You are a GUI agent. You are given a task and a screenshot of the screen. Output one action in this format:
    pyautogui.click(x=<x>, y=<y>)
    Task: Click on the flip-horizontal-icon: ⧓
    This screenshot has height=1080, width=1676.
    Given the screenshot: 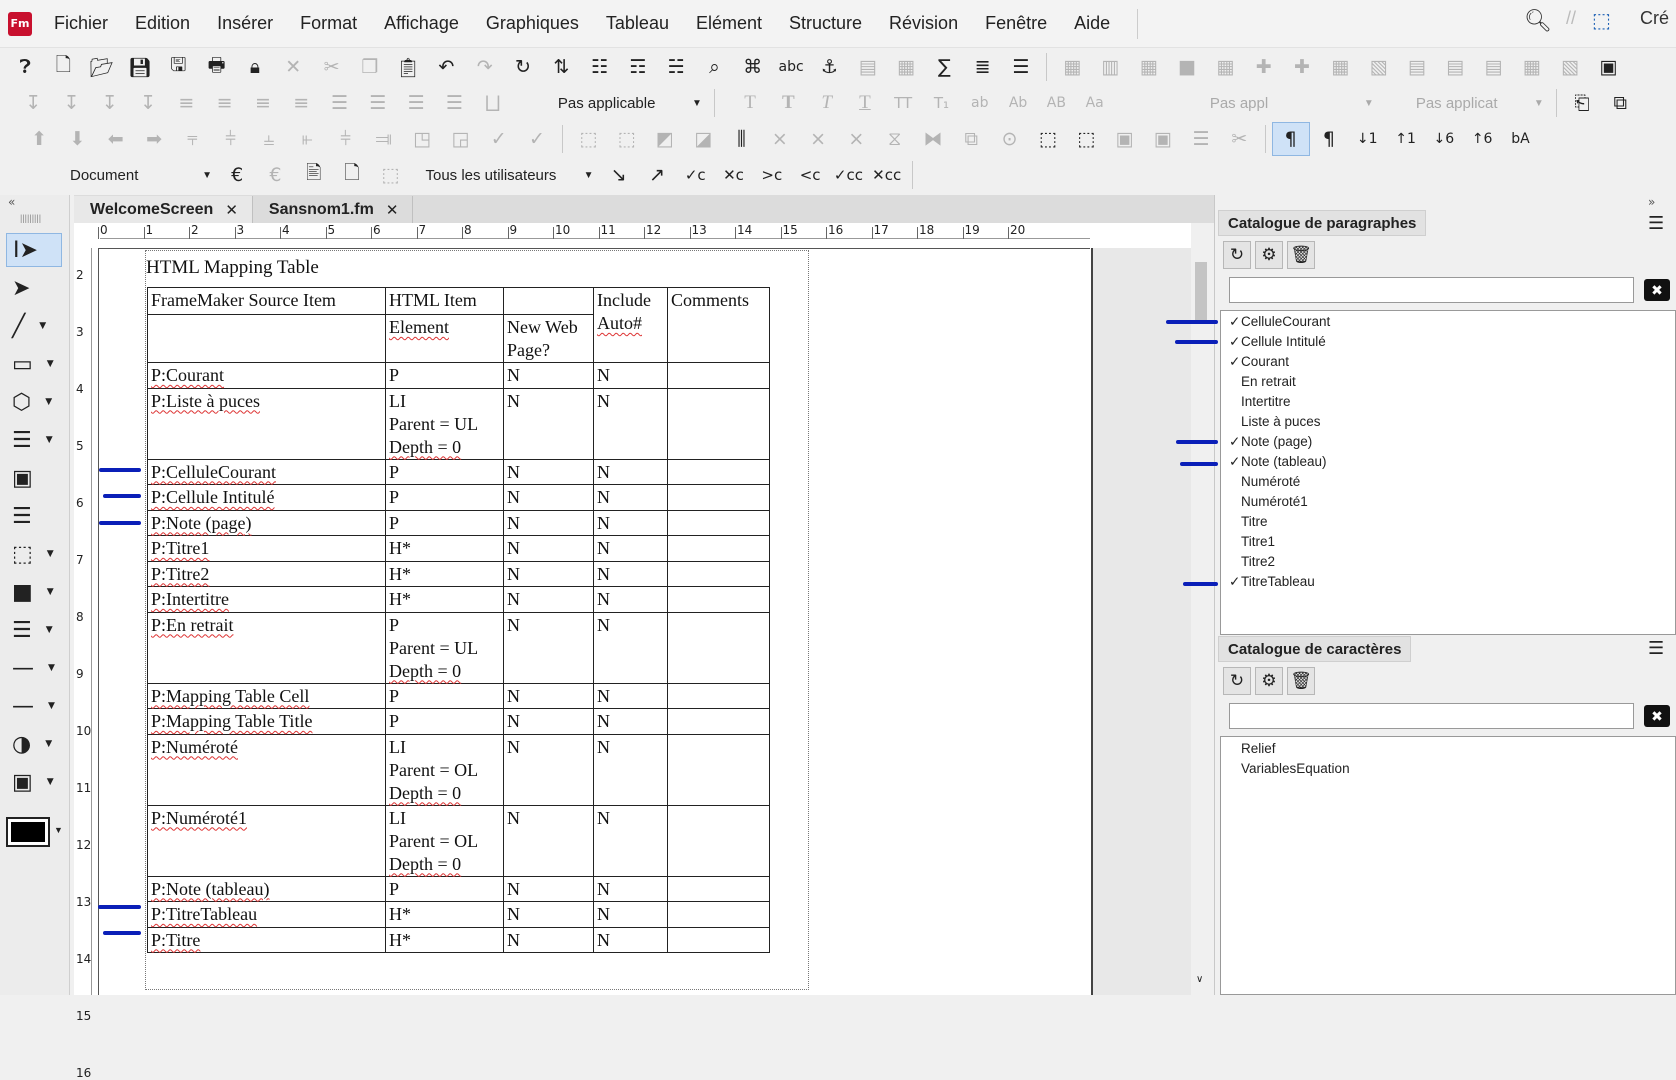 What is the action you would take?
    pyautogui.click(x=933, y=139)
    